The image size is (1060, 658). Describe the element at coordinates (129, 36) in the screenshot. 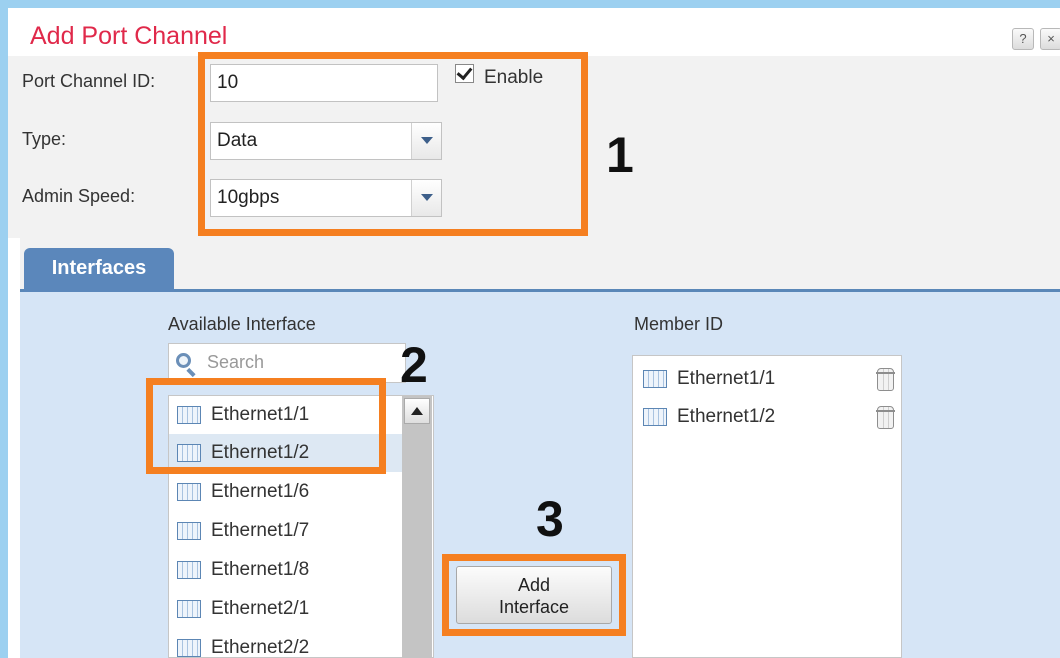

I see `dialog-title: Add Port Channel` at that location.